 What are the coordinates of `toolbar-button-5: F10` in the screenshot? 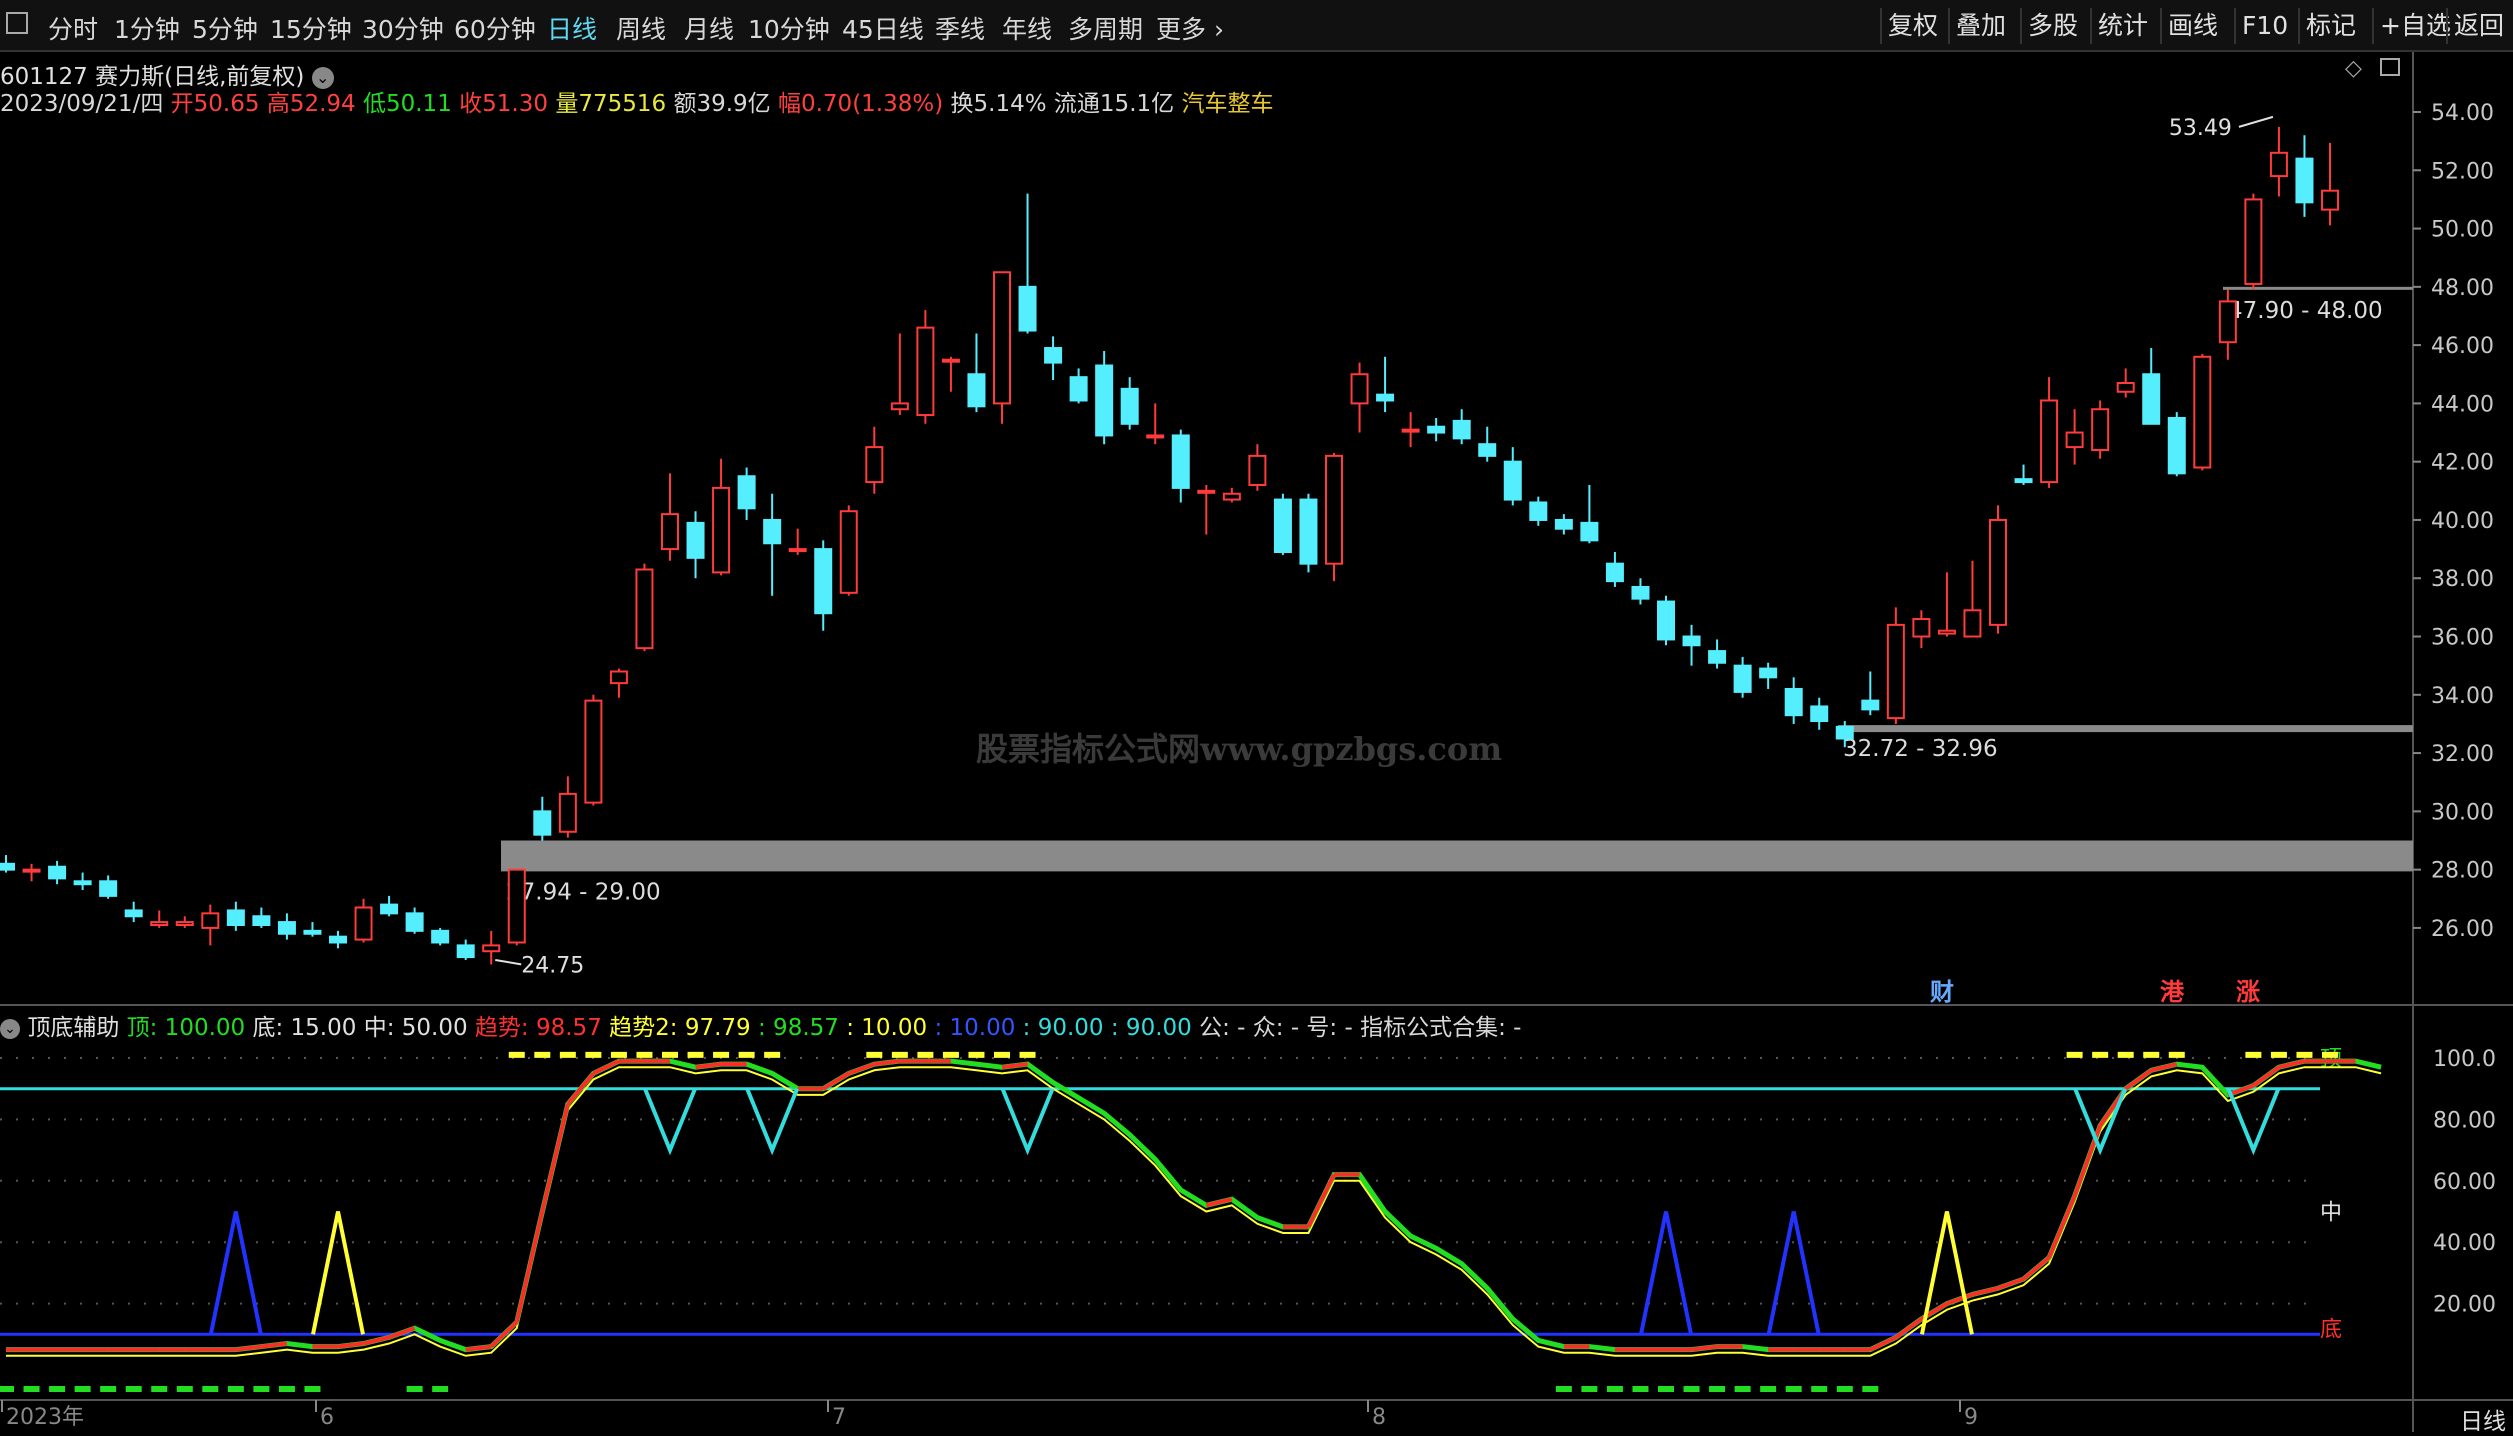 It's located at (2264, 26).